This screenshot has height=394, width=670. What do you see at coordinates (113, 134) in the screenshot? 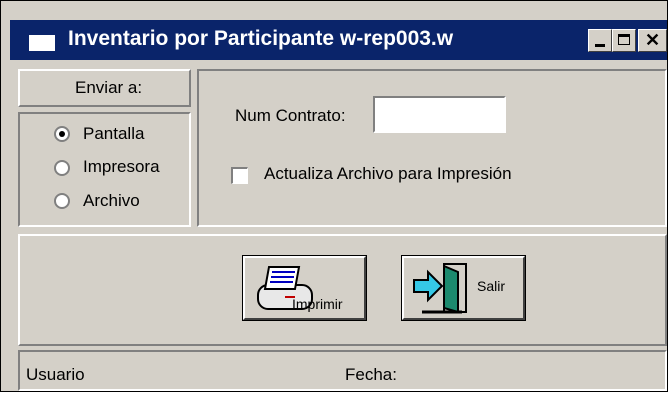
I see `radio-pantalla-label: Pantalla` at bounding box center [113, 134].